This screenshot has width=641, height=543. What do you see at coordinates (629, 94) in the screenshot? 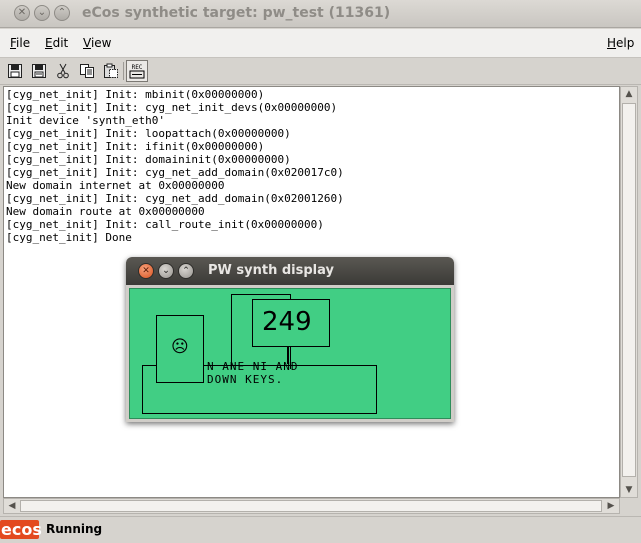
I see `scroll-up-icon: ▲` at bounding box center [629, 94].